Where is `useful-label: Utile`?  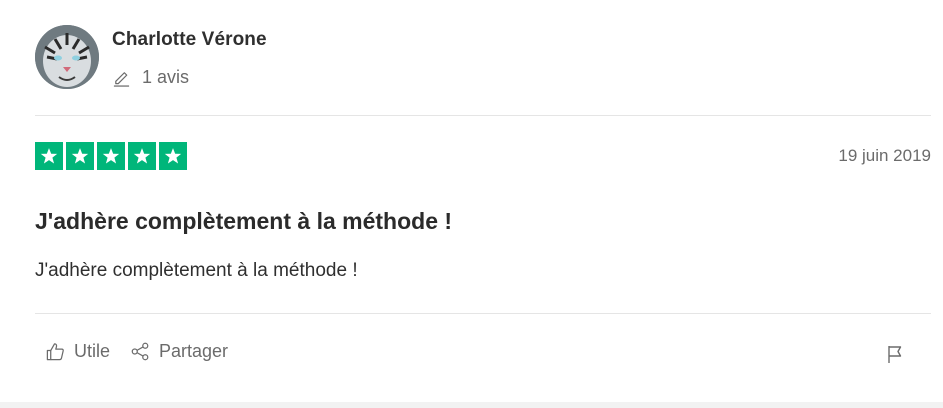
useful-label: Utile is located at coordinates (92, 351).